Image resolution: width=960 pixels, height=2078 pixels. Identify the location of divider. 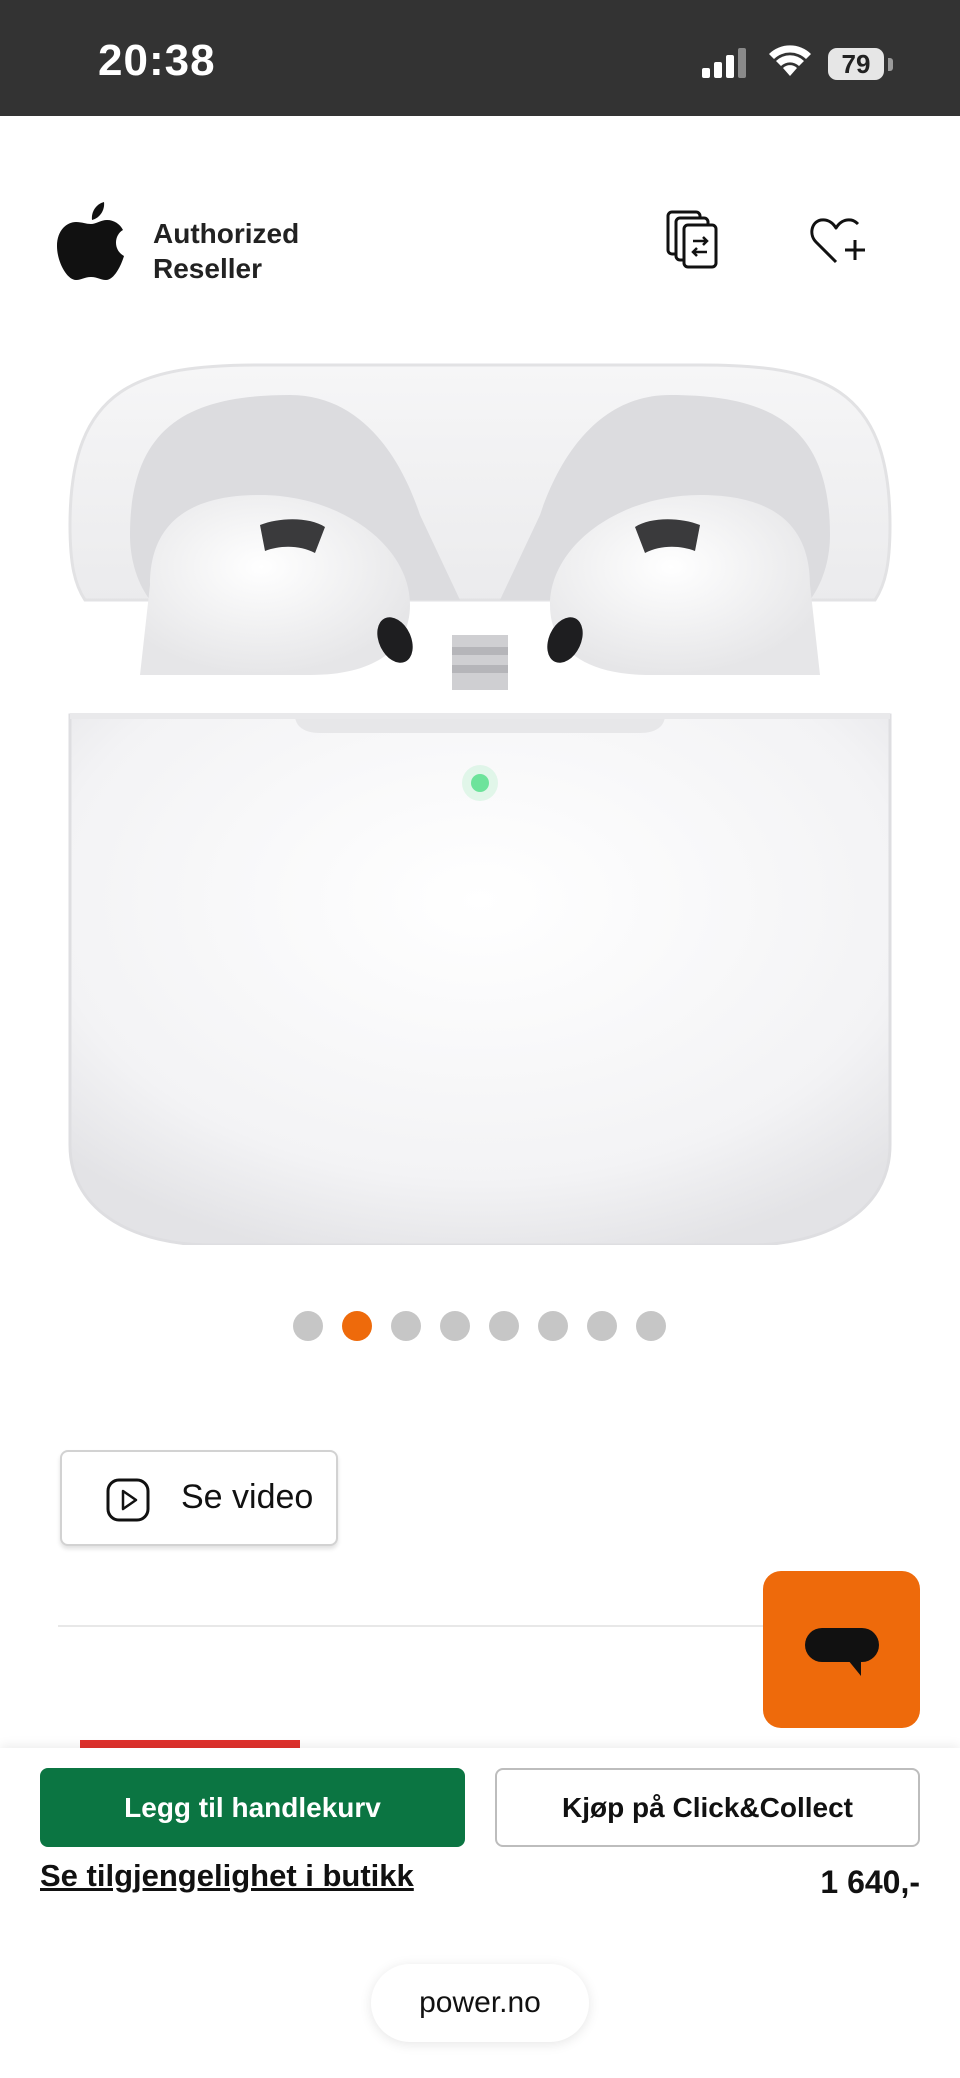
(418, 1626).